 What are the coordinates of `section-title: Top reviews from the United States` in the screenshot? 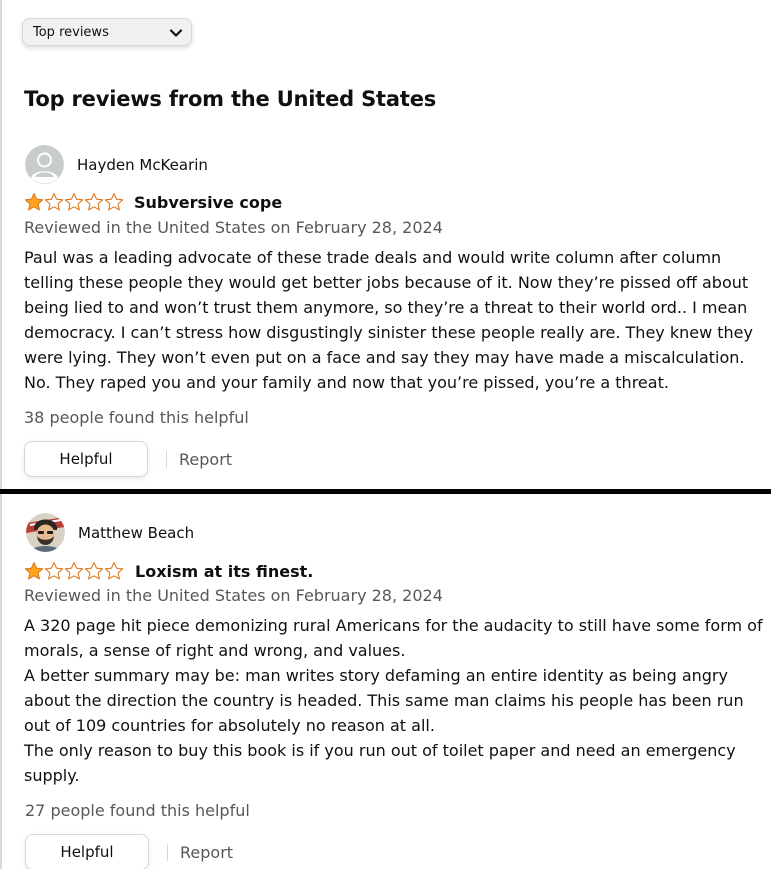 It's located at (230, 99).